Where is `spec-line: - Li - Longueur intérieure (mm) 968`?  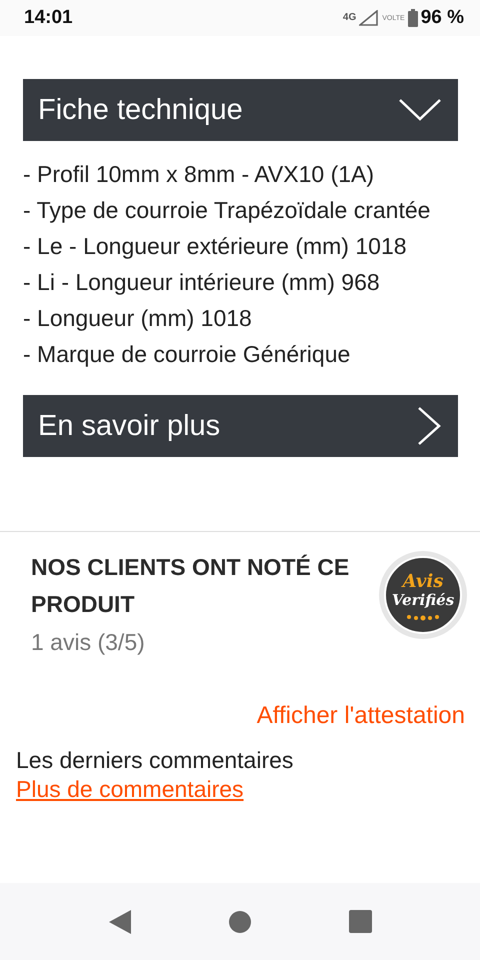
spec-line: - Li - Longueur intérieure (mm) 968 is located at coordinates (202, 282).